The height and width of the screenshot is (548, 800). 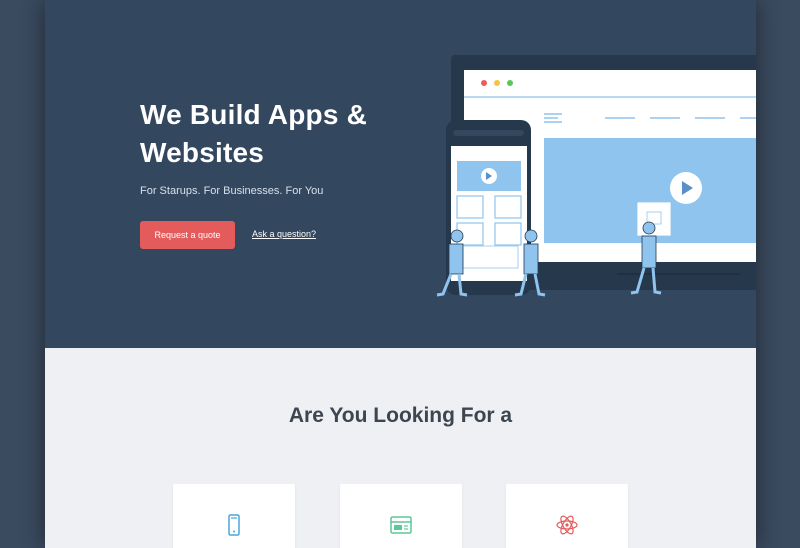 What do you see at coordinates (567, 525) in the screenshot?
I see `atom-icon` at bounding box center [567, 525].